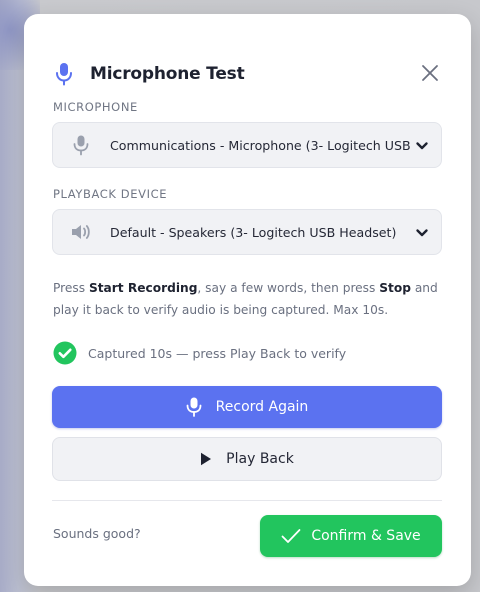  I want to click on speaker-icon, so click(81, 232).